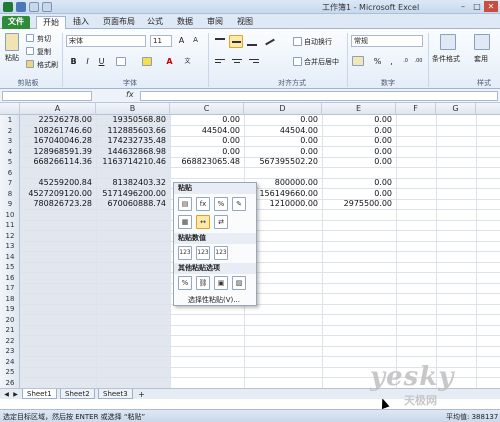 The height and width of the screenshot is (422, 500). What do you see at coordinates (10, 341) in the screenshot?
I see `row-header: 22` at bounding box center [10, 341].